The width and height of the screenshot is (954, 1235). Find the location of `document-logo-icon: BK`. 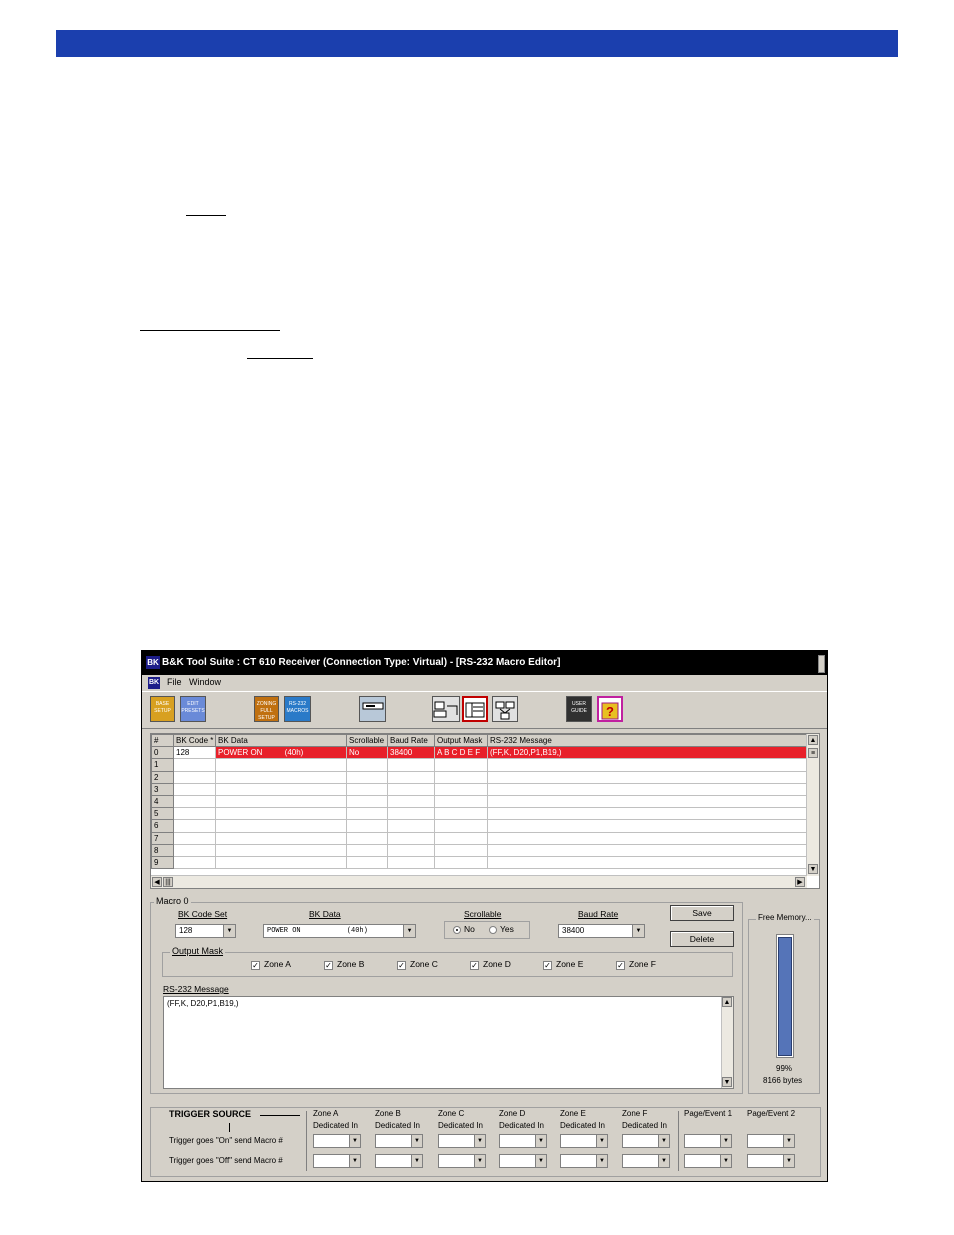

document-logo-icon: BK is located at coordinates (154, 683).